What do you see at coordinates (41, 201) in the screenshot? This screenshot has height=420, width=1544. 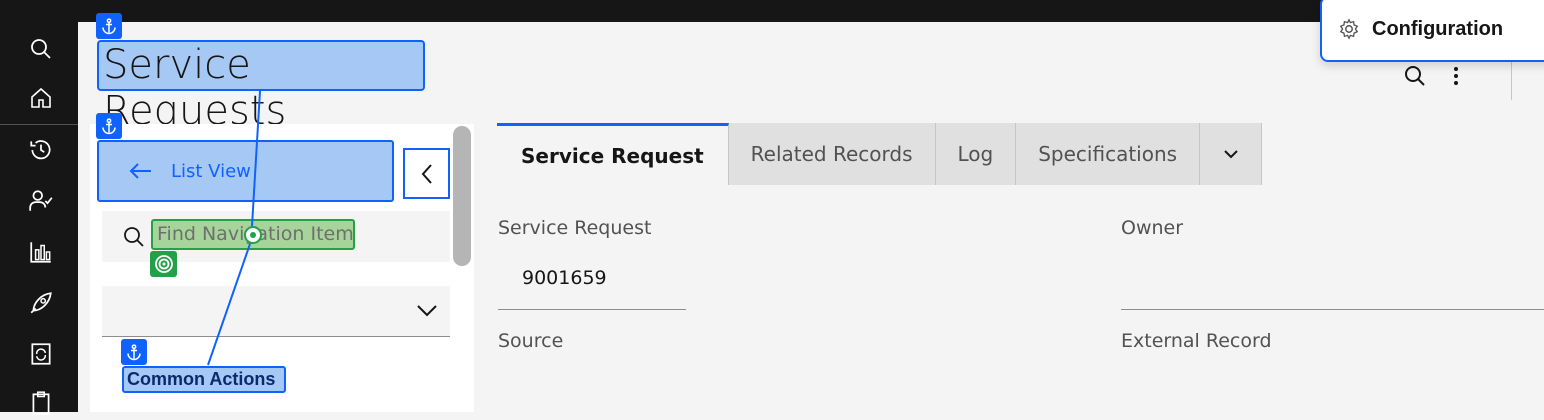 I see `user-check-icon` at bounding box center [41, 201].